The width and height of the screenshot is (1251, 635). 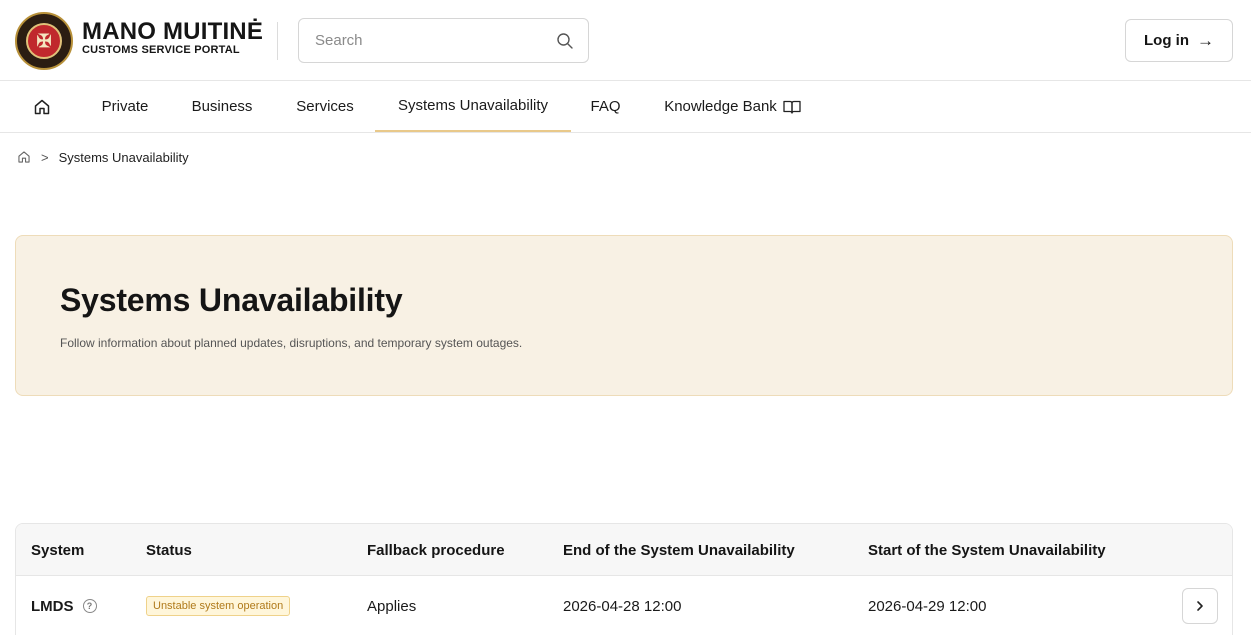 I want to click on nav-item-faq: FAQ, so click(x=605, y=106).